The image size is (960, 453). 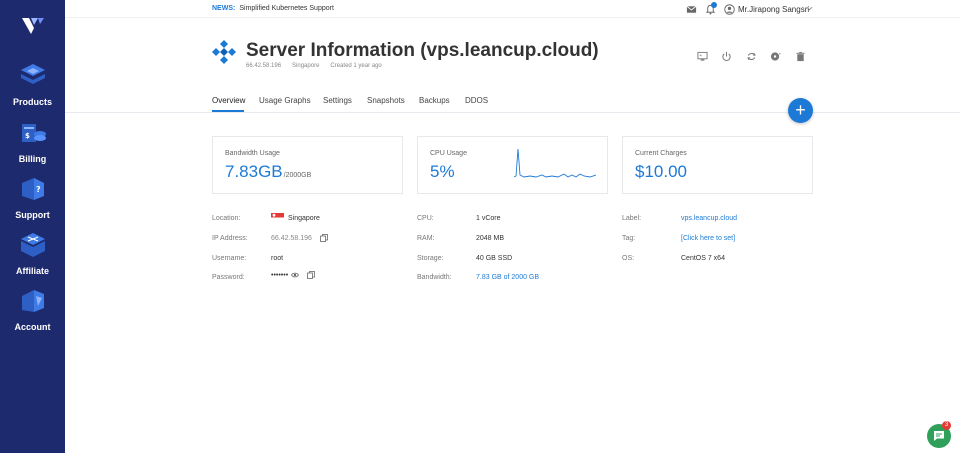 I want to click on sidebar-item-label: Billing, so click(x=32, y=159).